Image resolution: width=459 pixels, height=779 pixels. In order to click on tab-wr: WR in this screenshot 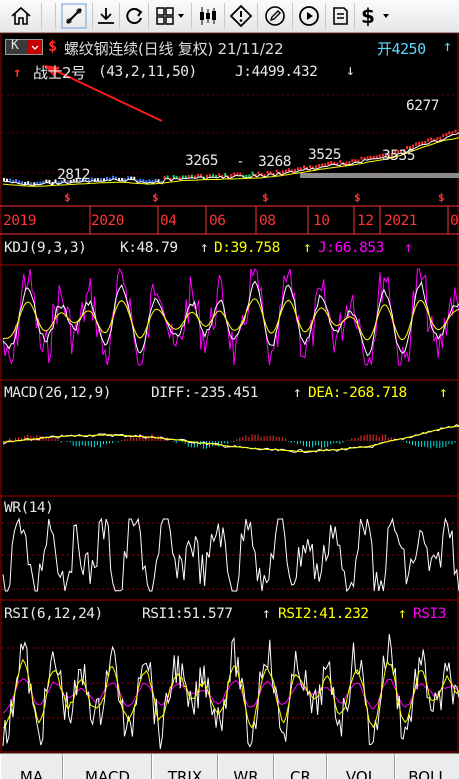, I will do `click(246, 766)`.